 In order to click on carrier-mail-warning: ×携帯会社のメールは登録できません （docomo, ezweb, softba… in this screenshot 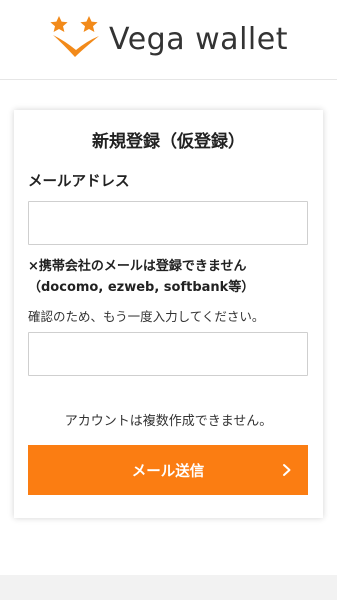, I will do `click(173, 277)`.